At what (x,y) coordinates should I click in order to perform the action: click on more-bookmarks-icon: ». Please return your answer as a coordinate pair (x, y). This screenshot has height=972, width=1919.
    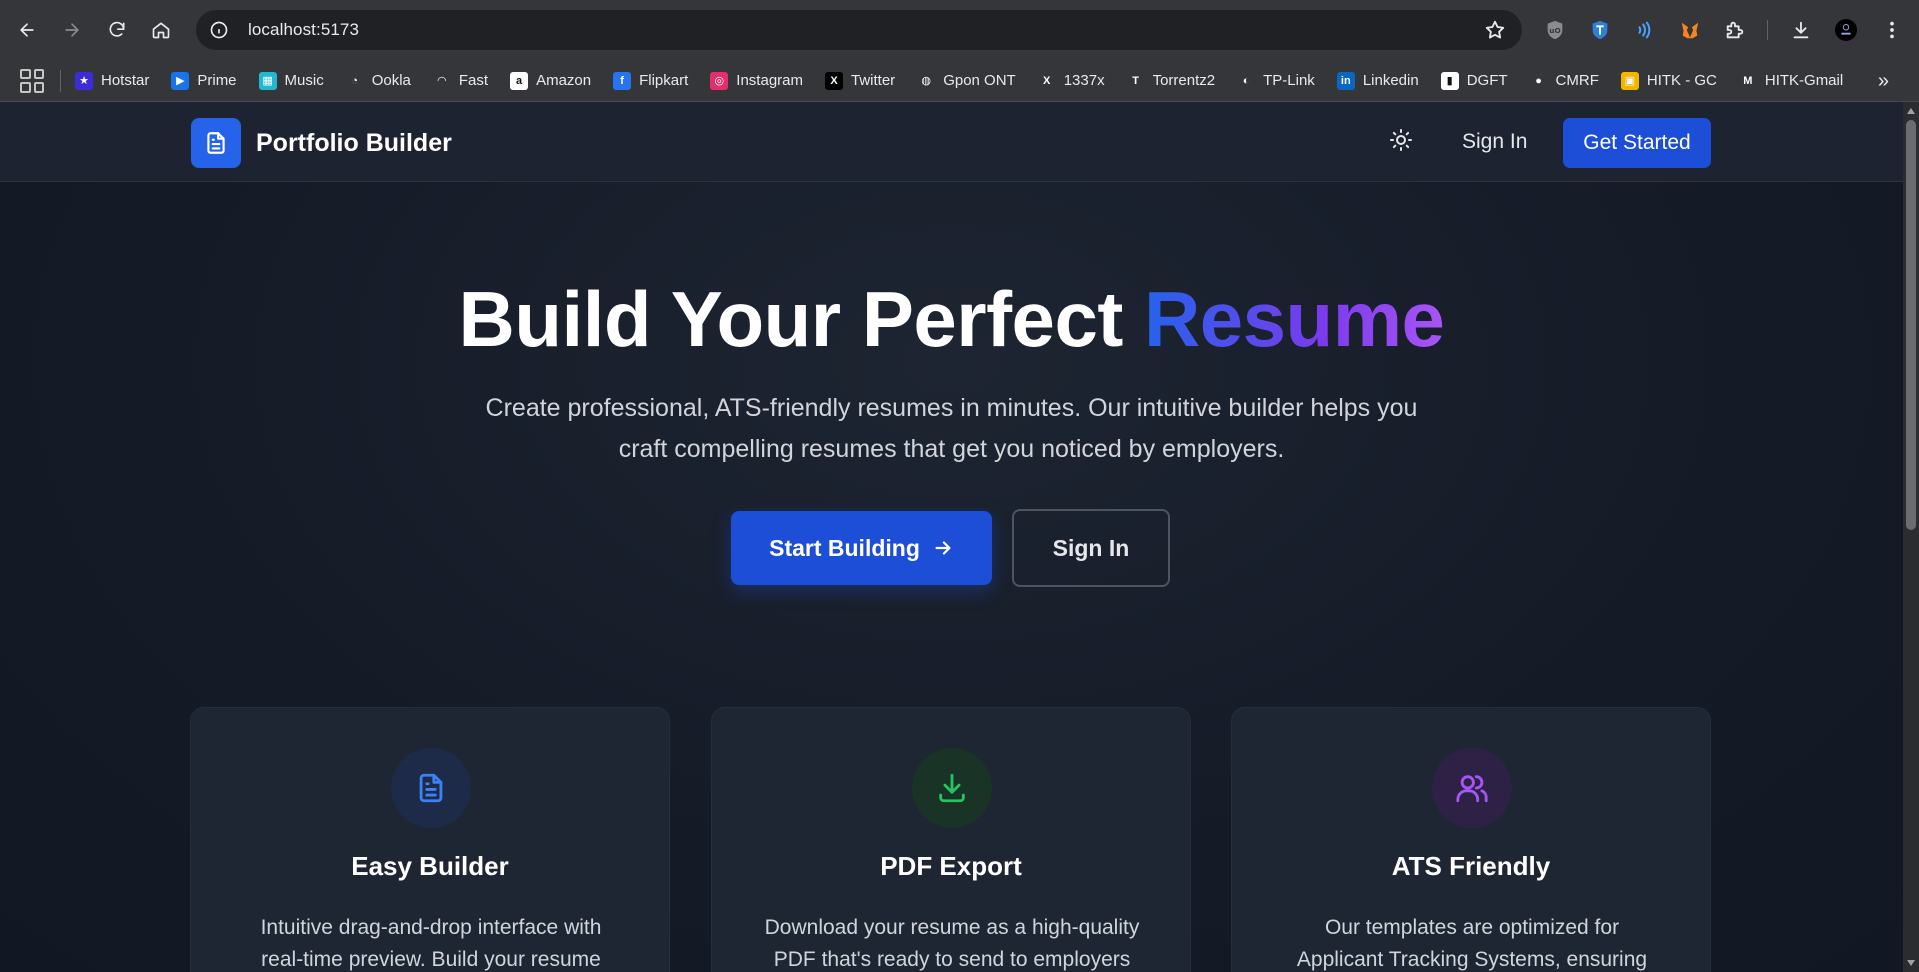
    Looking at the image, I should click on (1883, 81).